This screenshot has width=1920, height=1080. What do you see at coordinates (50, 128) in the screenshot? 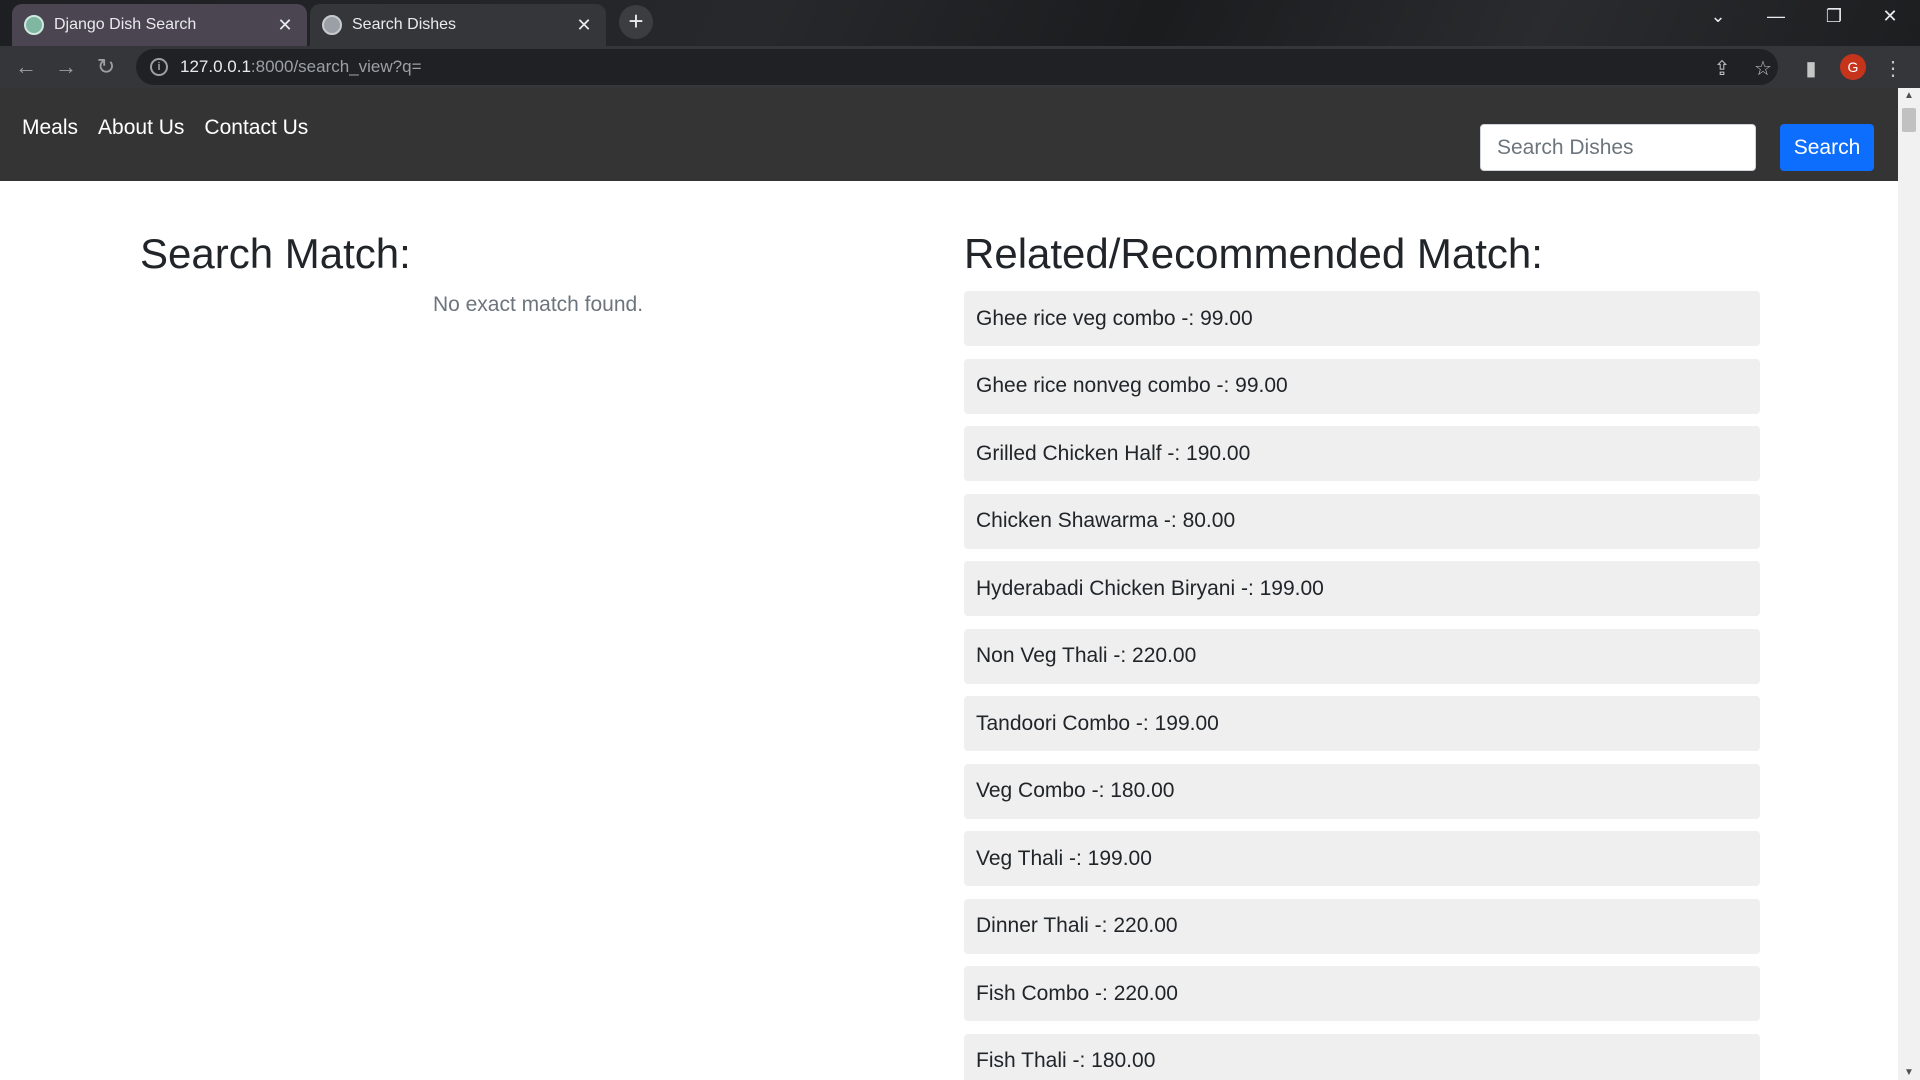
I see `nav-link-meals: Meals` at bounding box center [50, 128].